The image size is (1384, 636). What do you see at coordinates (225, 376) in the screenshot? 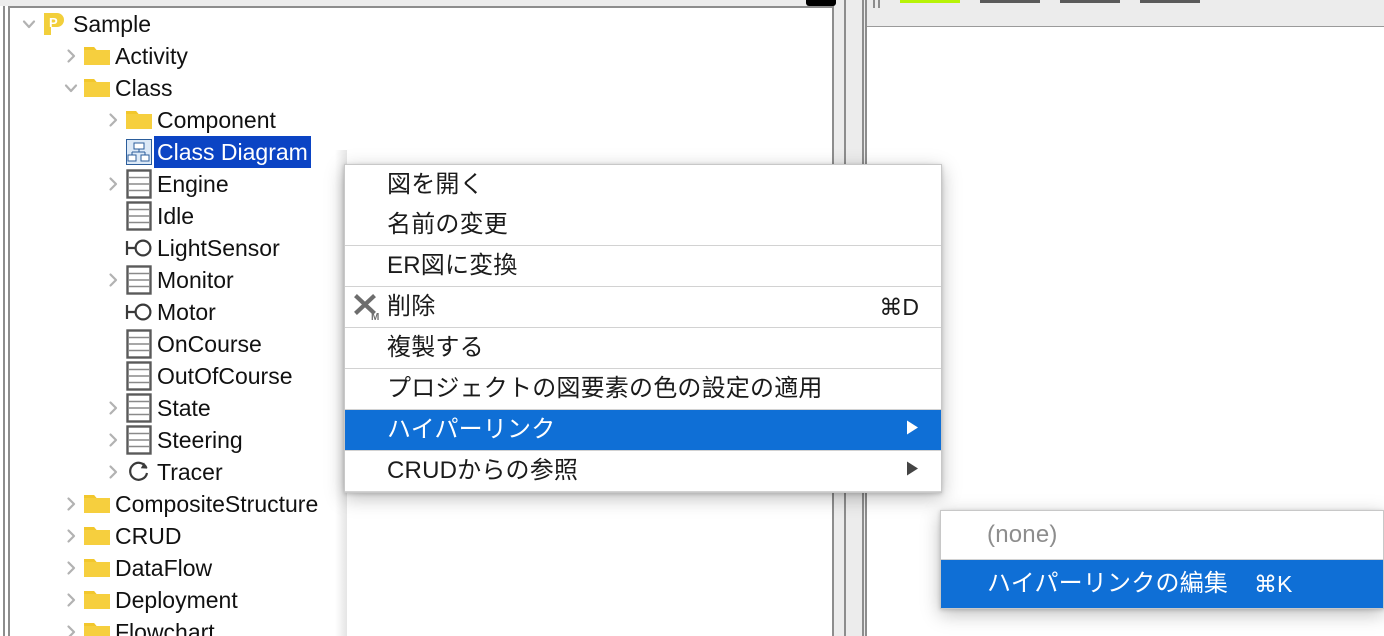
I see `tree-item-label: OutOfCourse` at bounding box center [225, 376].